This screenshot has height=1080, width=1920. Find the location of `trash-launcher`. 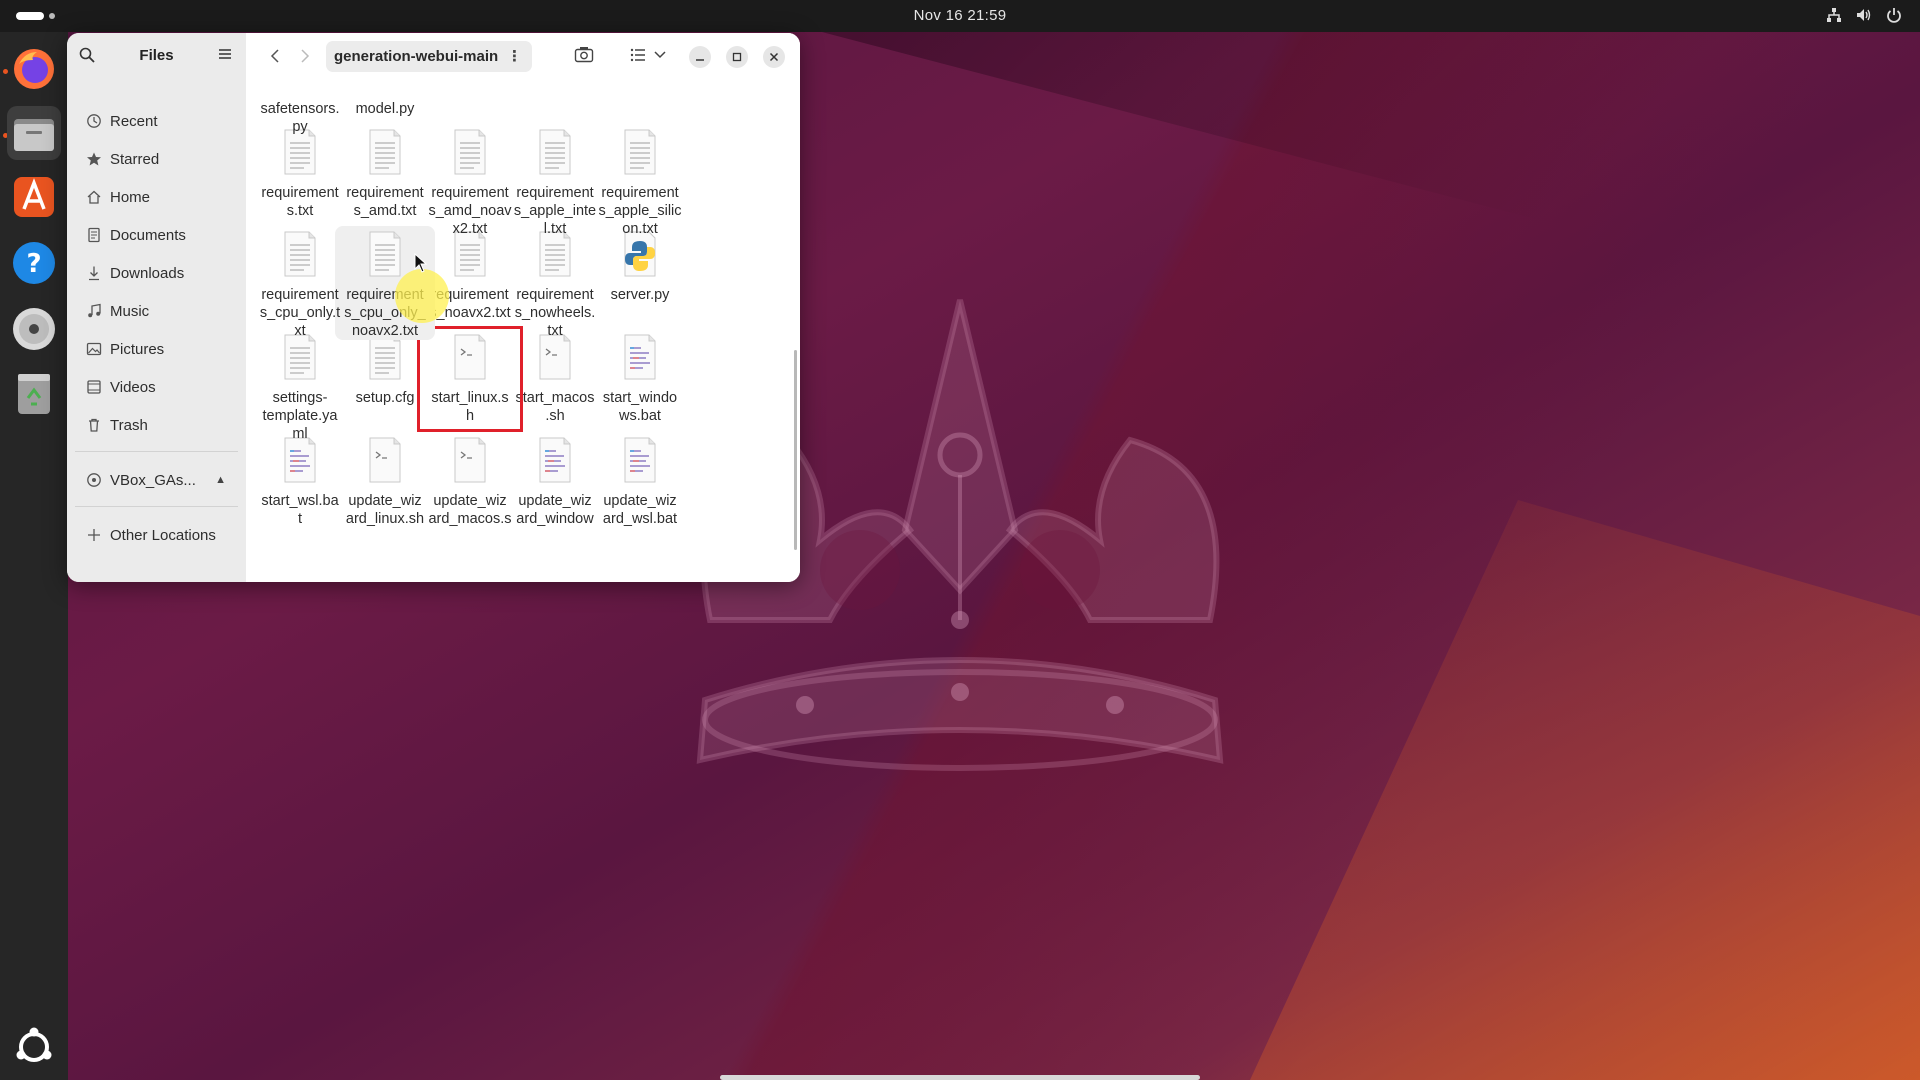

trash-launcher is located at coordinates (34, 393).